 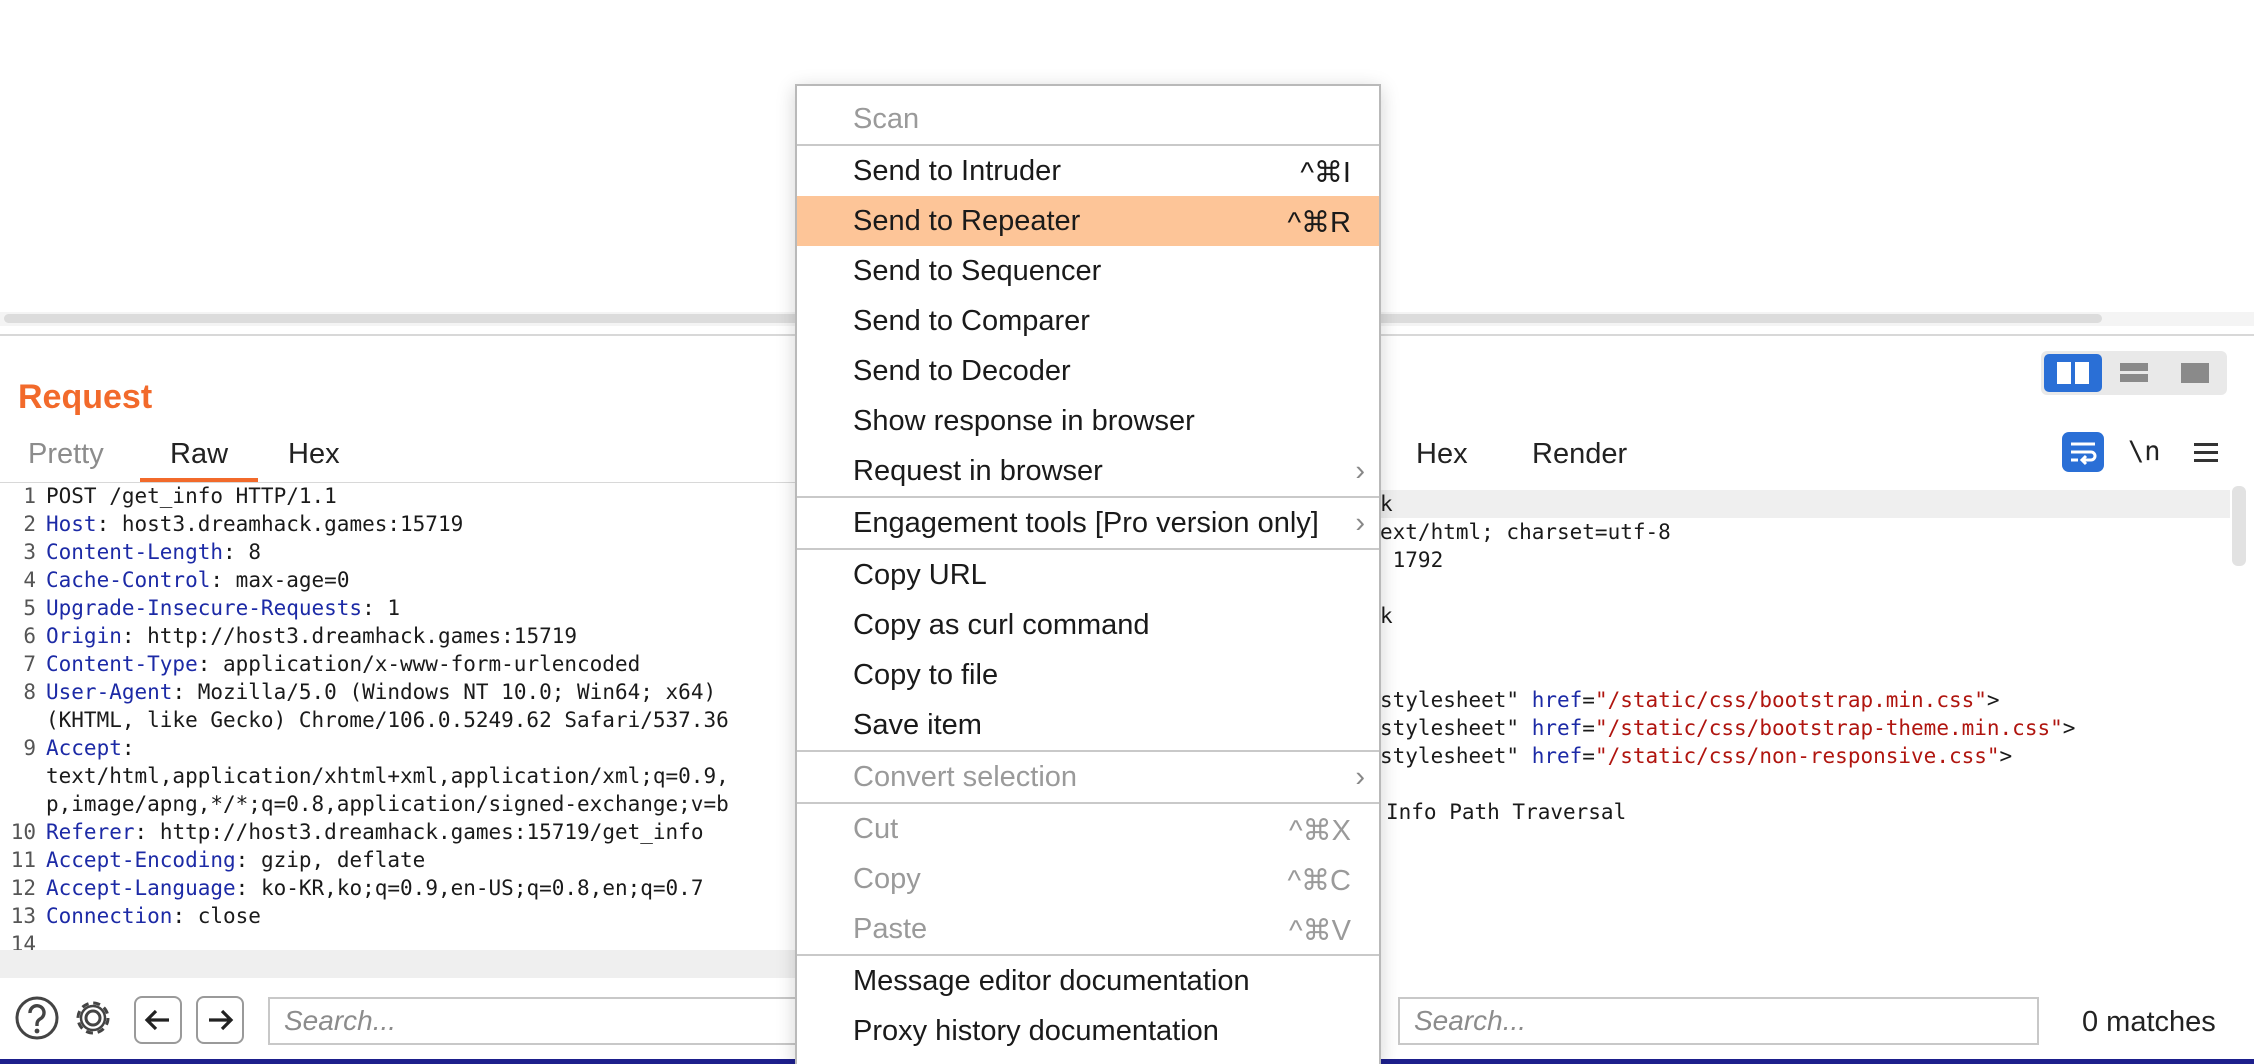 I want to click on header-name: Content-Type, so click(x=122, y=664).